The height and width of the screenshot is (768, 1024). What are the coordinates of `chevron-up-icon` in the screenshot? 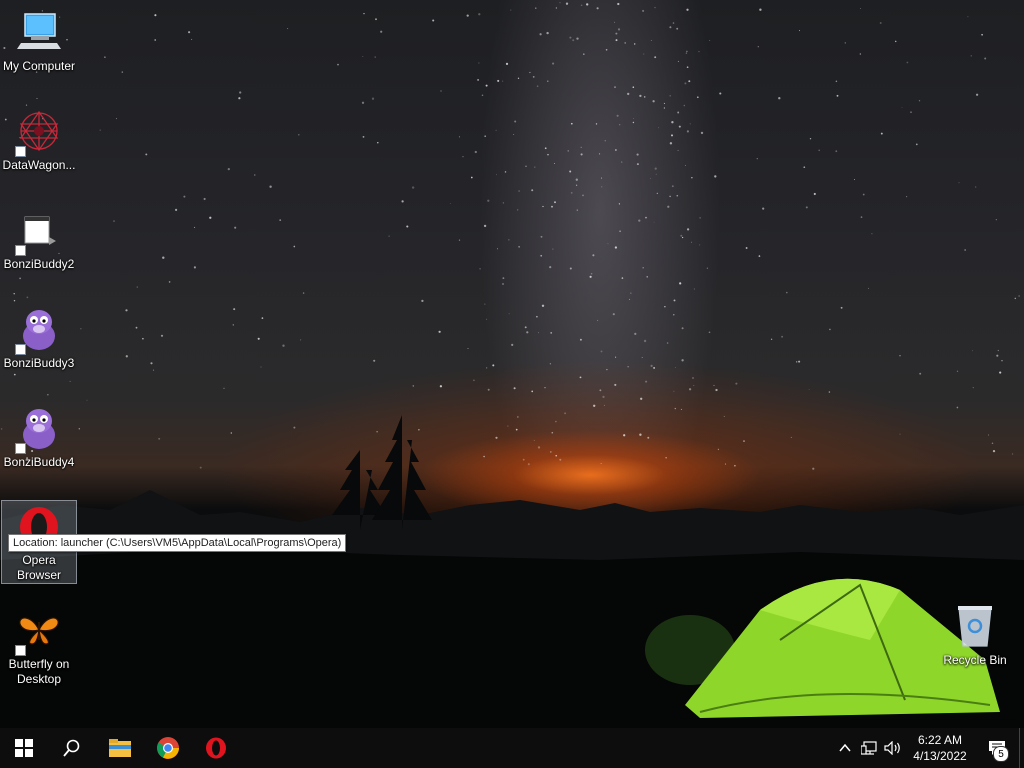 It's located at (845, 748).